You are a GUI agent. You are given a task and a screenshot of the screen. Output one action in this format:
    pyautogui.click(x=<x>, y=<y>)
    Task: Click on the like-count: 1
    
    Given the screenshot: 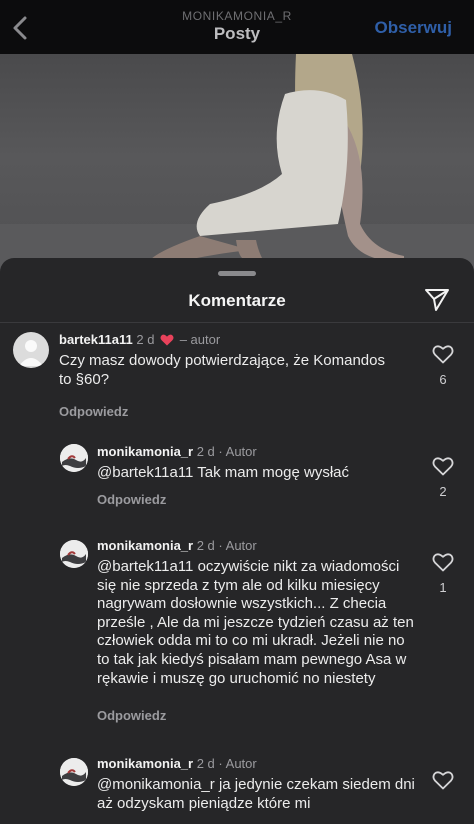 What is the action you would take?
    pyautogui.click(x=443, y=587)
    